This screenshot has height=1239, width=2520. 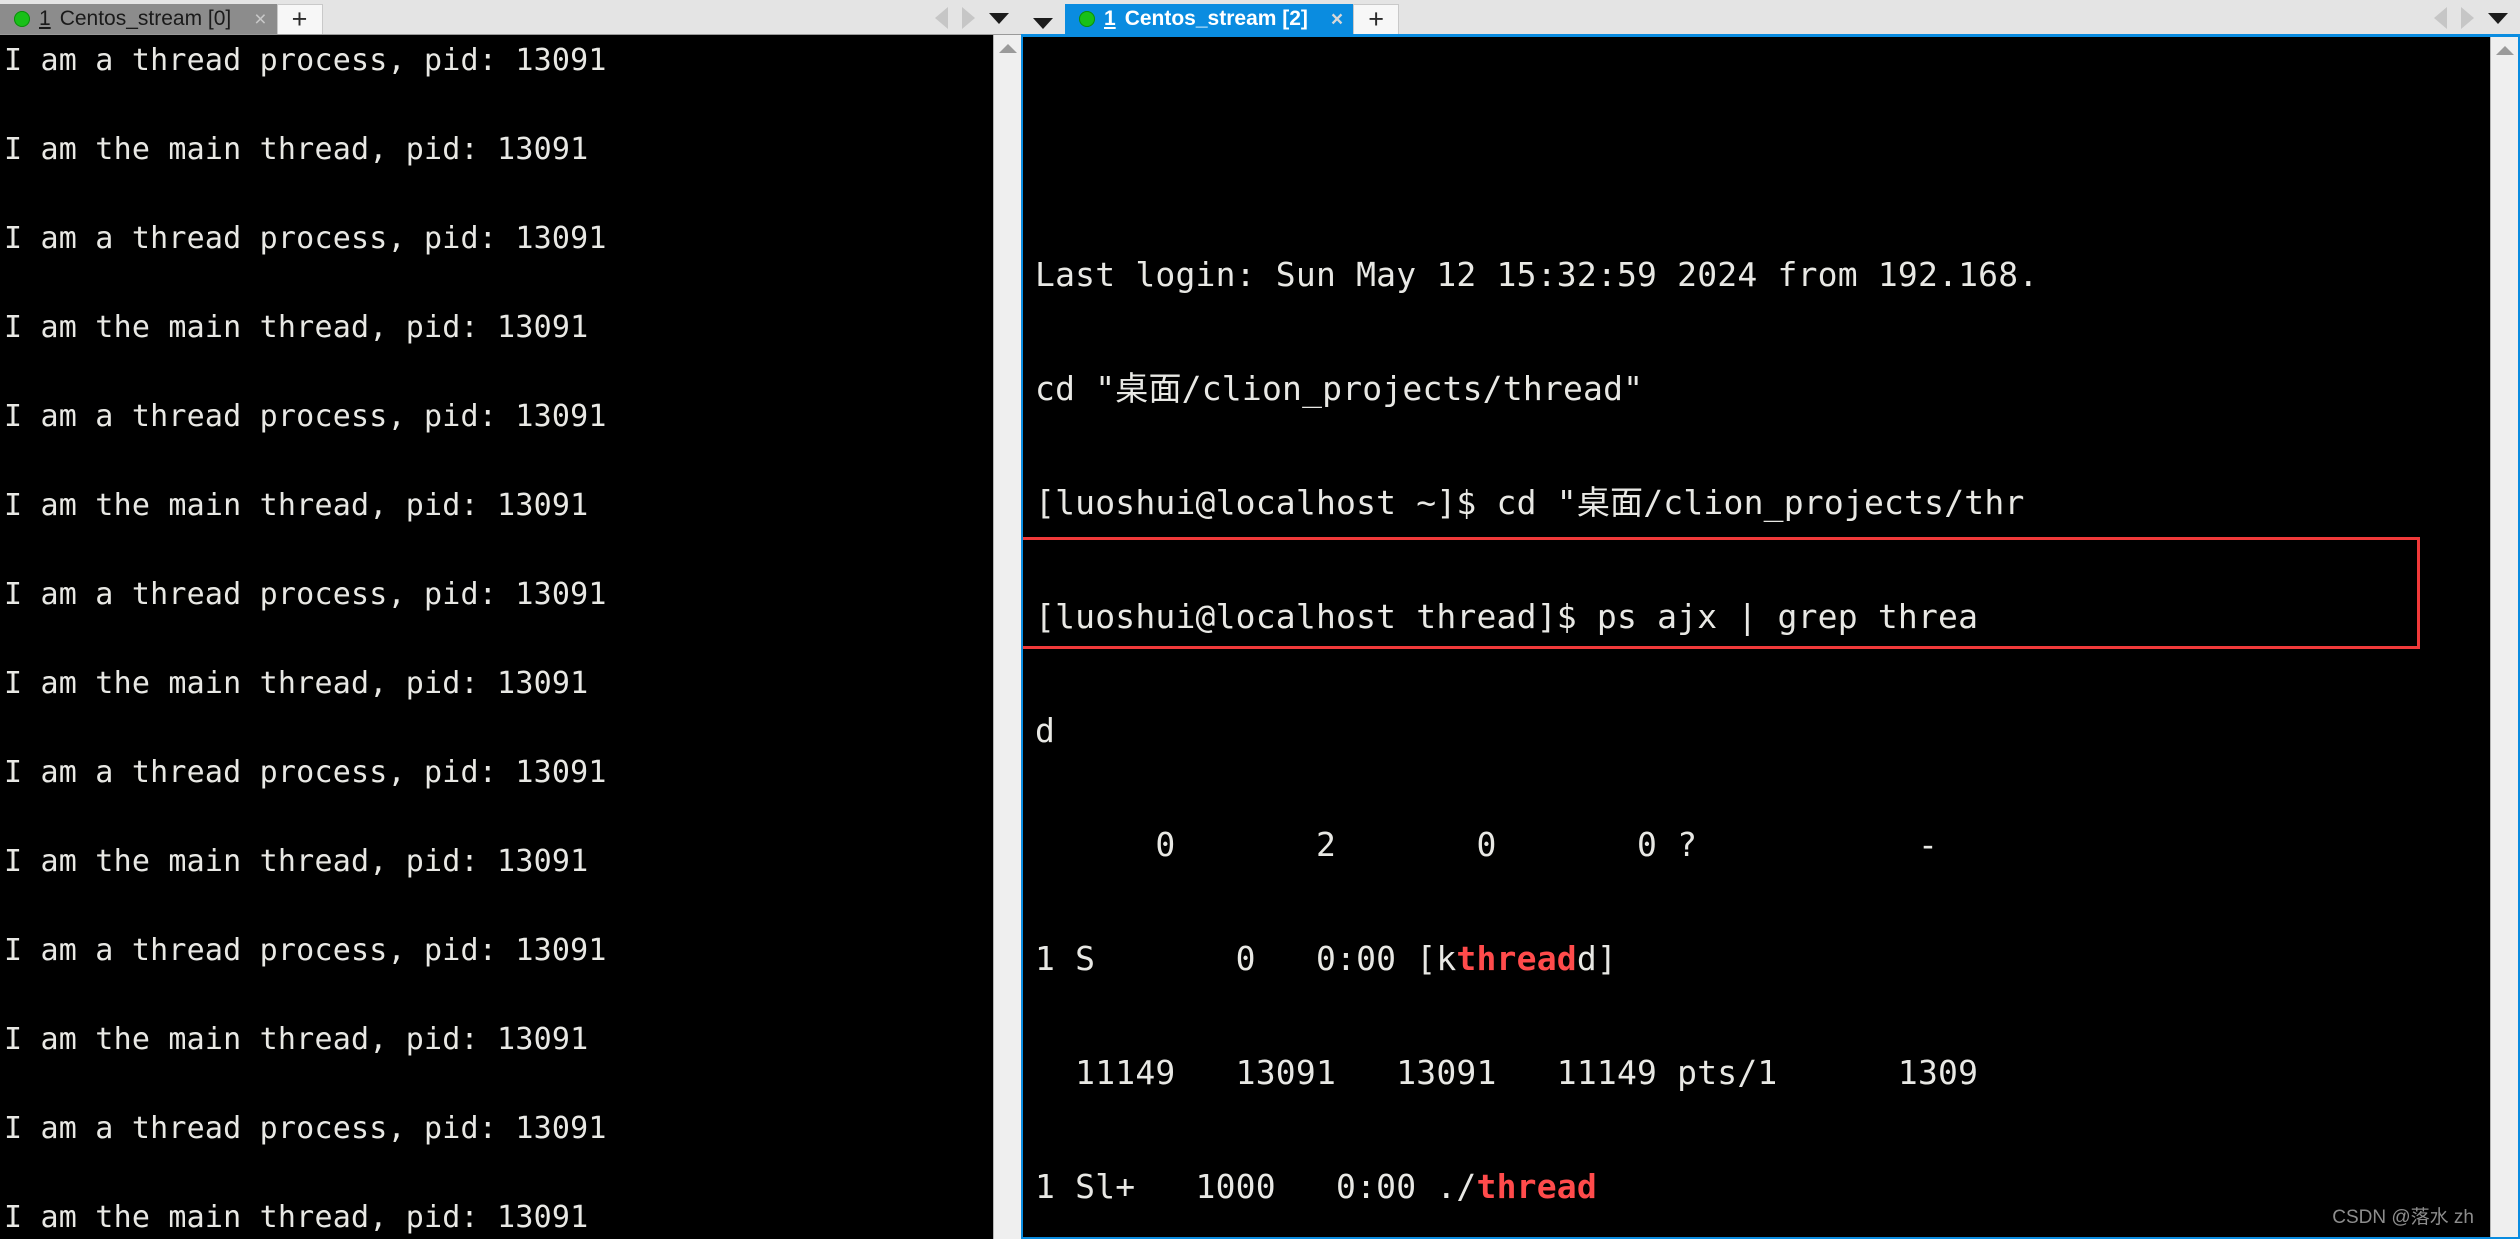 What do you see at coordinates (145, 18) in the screenshot?
I see `tab-title-label: Centos_stream [0]` at bounding box center [145, 18].